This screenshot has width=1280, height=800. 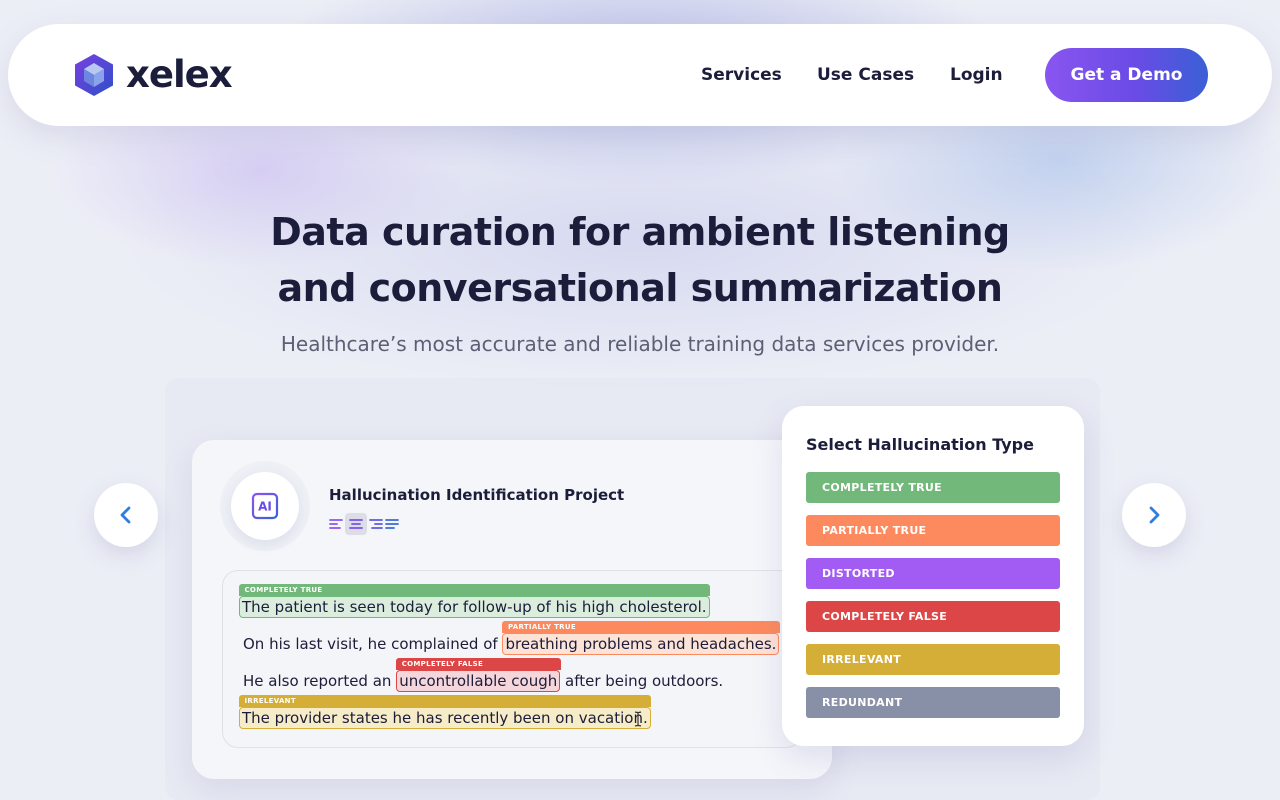 I want to click on text-align-toolbar, so click(x=364, y=524).